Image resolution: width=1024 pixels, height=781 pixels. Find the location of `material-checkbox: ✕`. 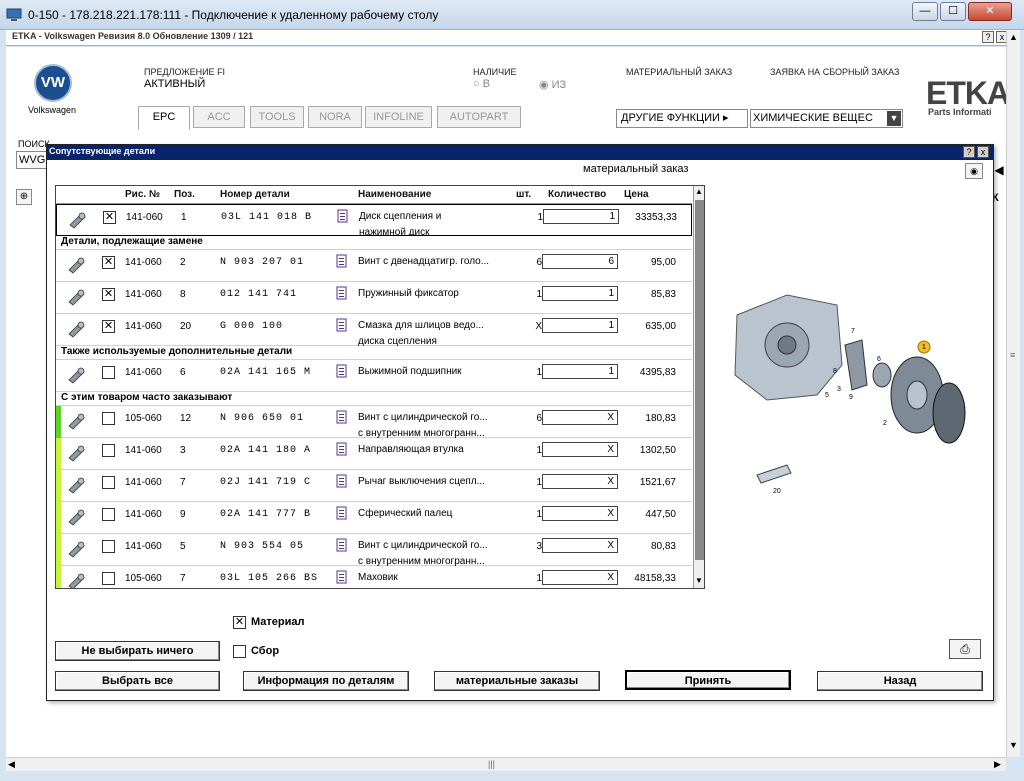

material-checkbox: ✕ is located at coordinates (239, 622).